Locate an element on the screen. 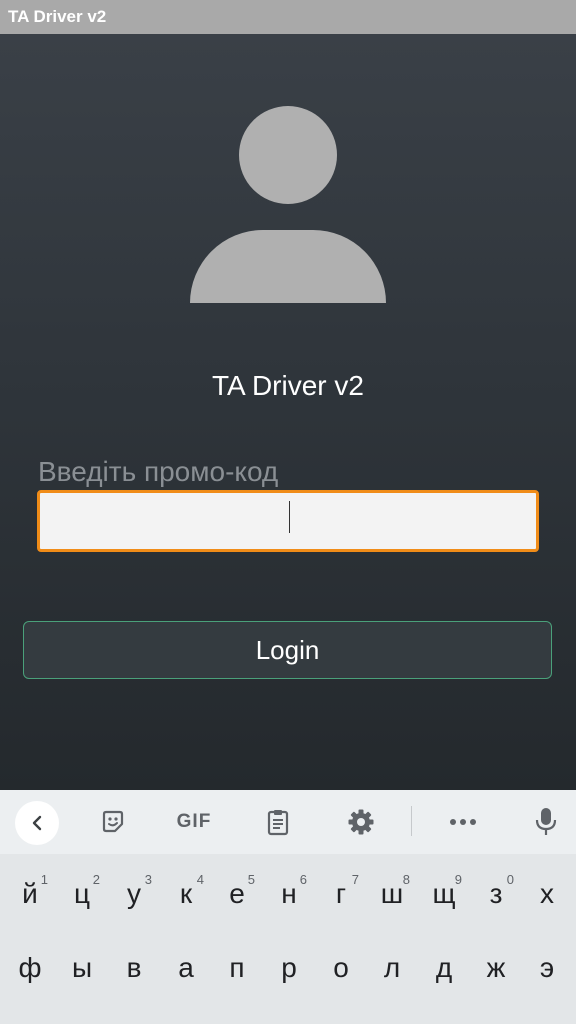  clipboard-button is located at coordinates (278, 822).